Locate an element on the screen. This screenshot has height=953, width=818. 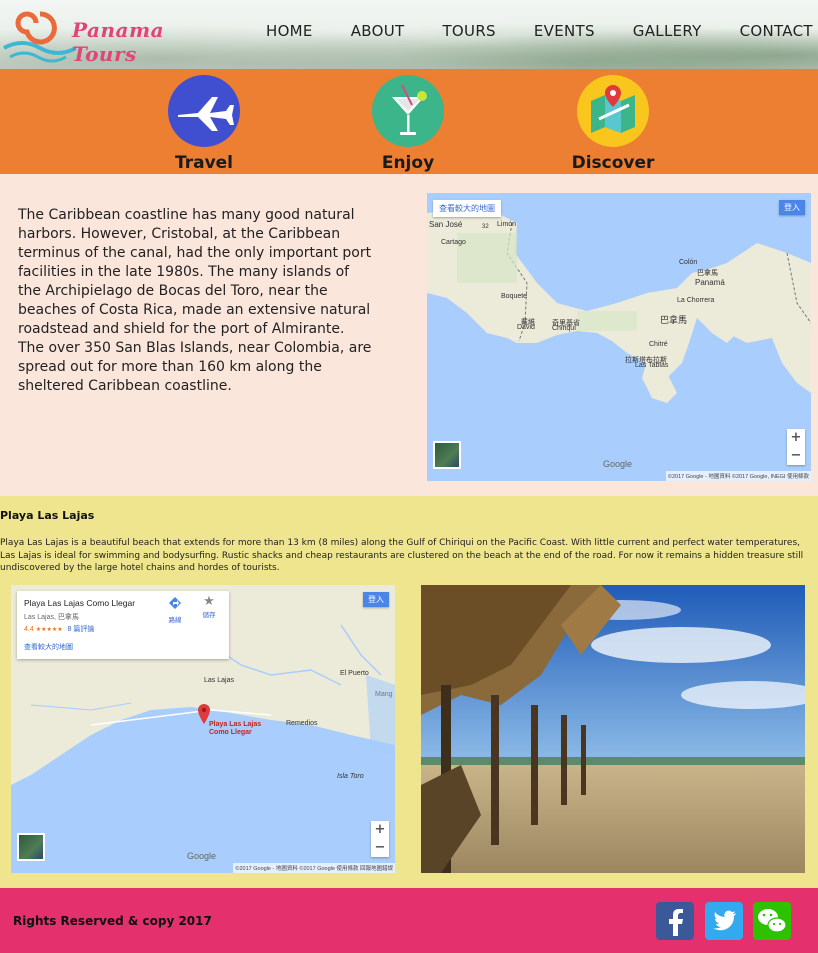
place-rating: 4.4 is located at coordinates (29, 629).